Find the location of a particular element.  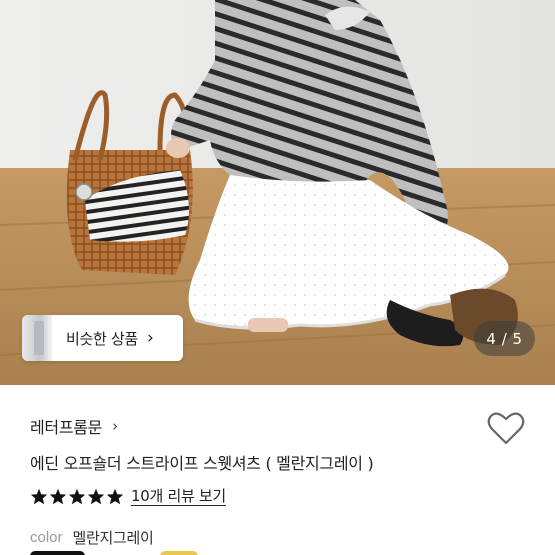

color-value: 멜란지그레이 is located at coordinates (113, 538).